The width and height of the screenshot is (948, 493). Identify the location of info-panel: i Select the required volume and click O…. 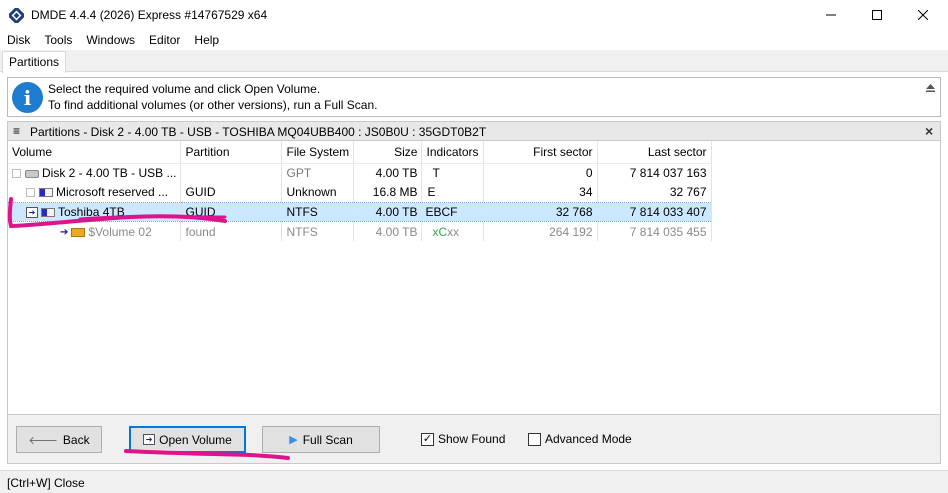
(474, 97).